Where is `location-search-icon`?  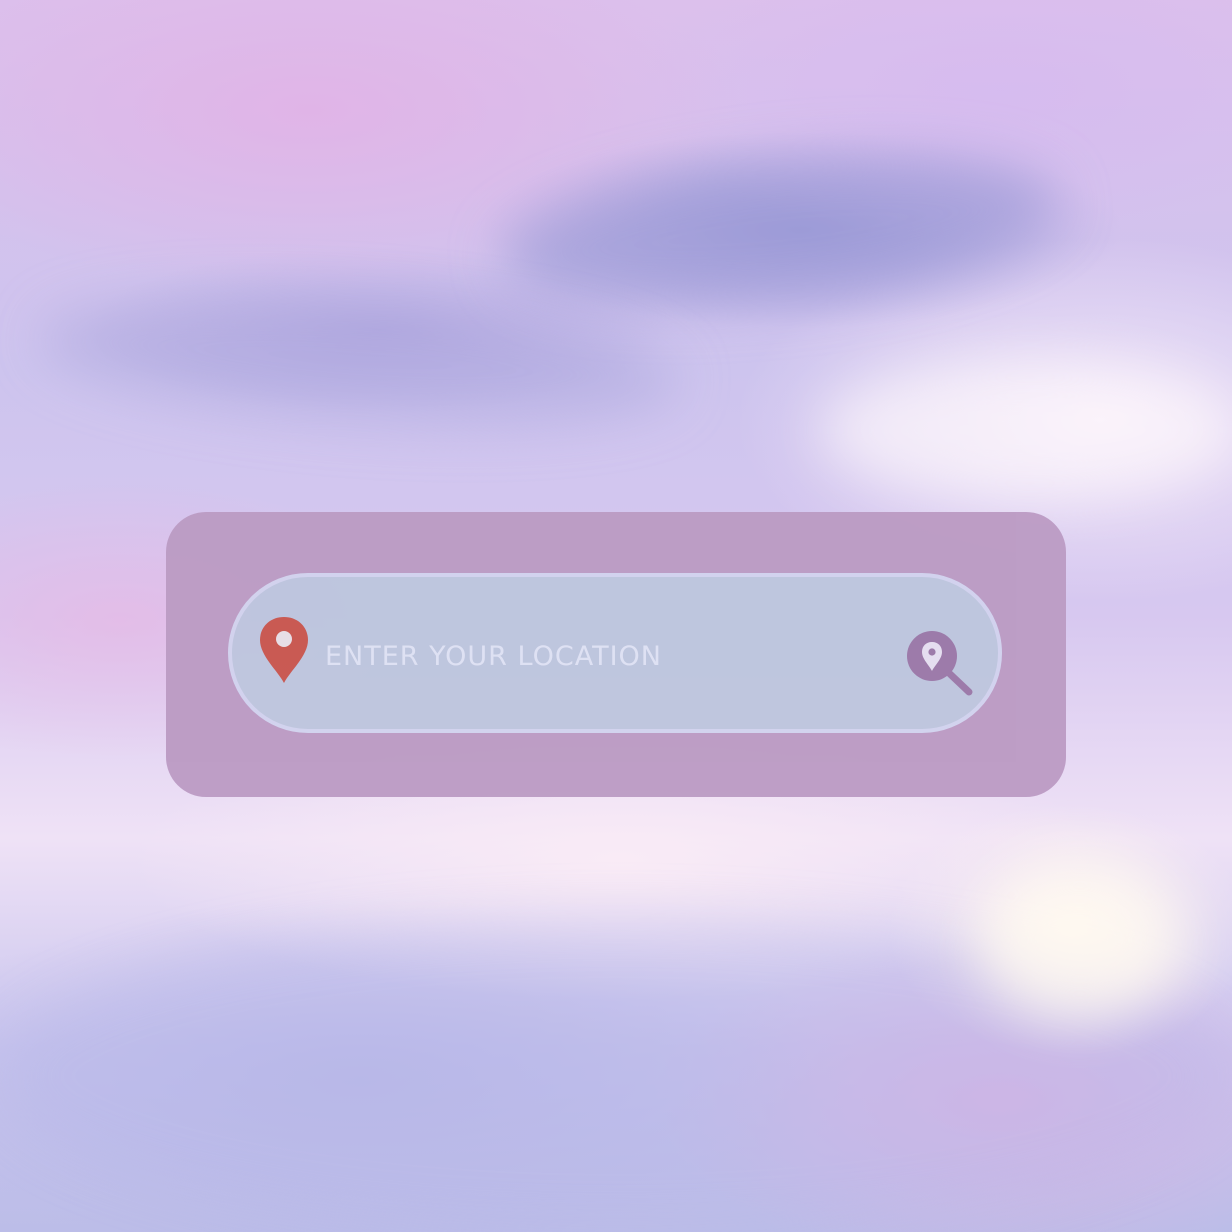
location-search-icon is located at coordinates (941, 665).